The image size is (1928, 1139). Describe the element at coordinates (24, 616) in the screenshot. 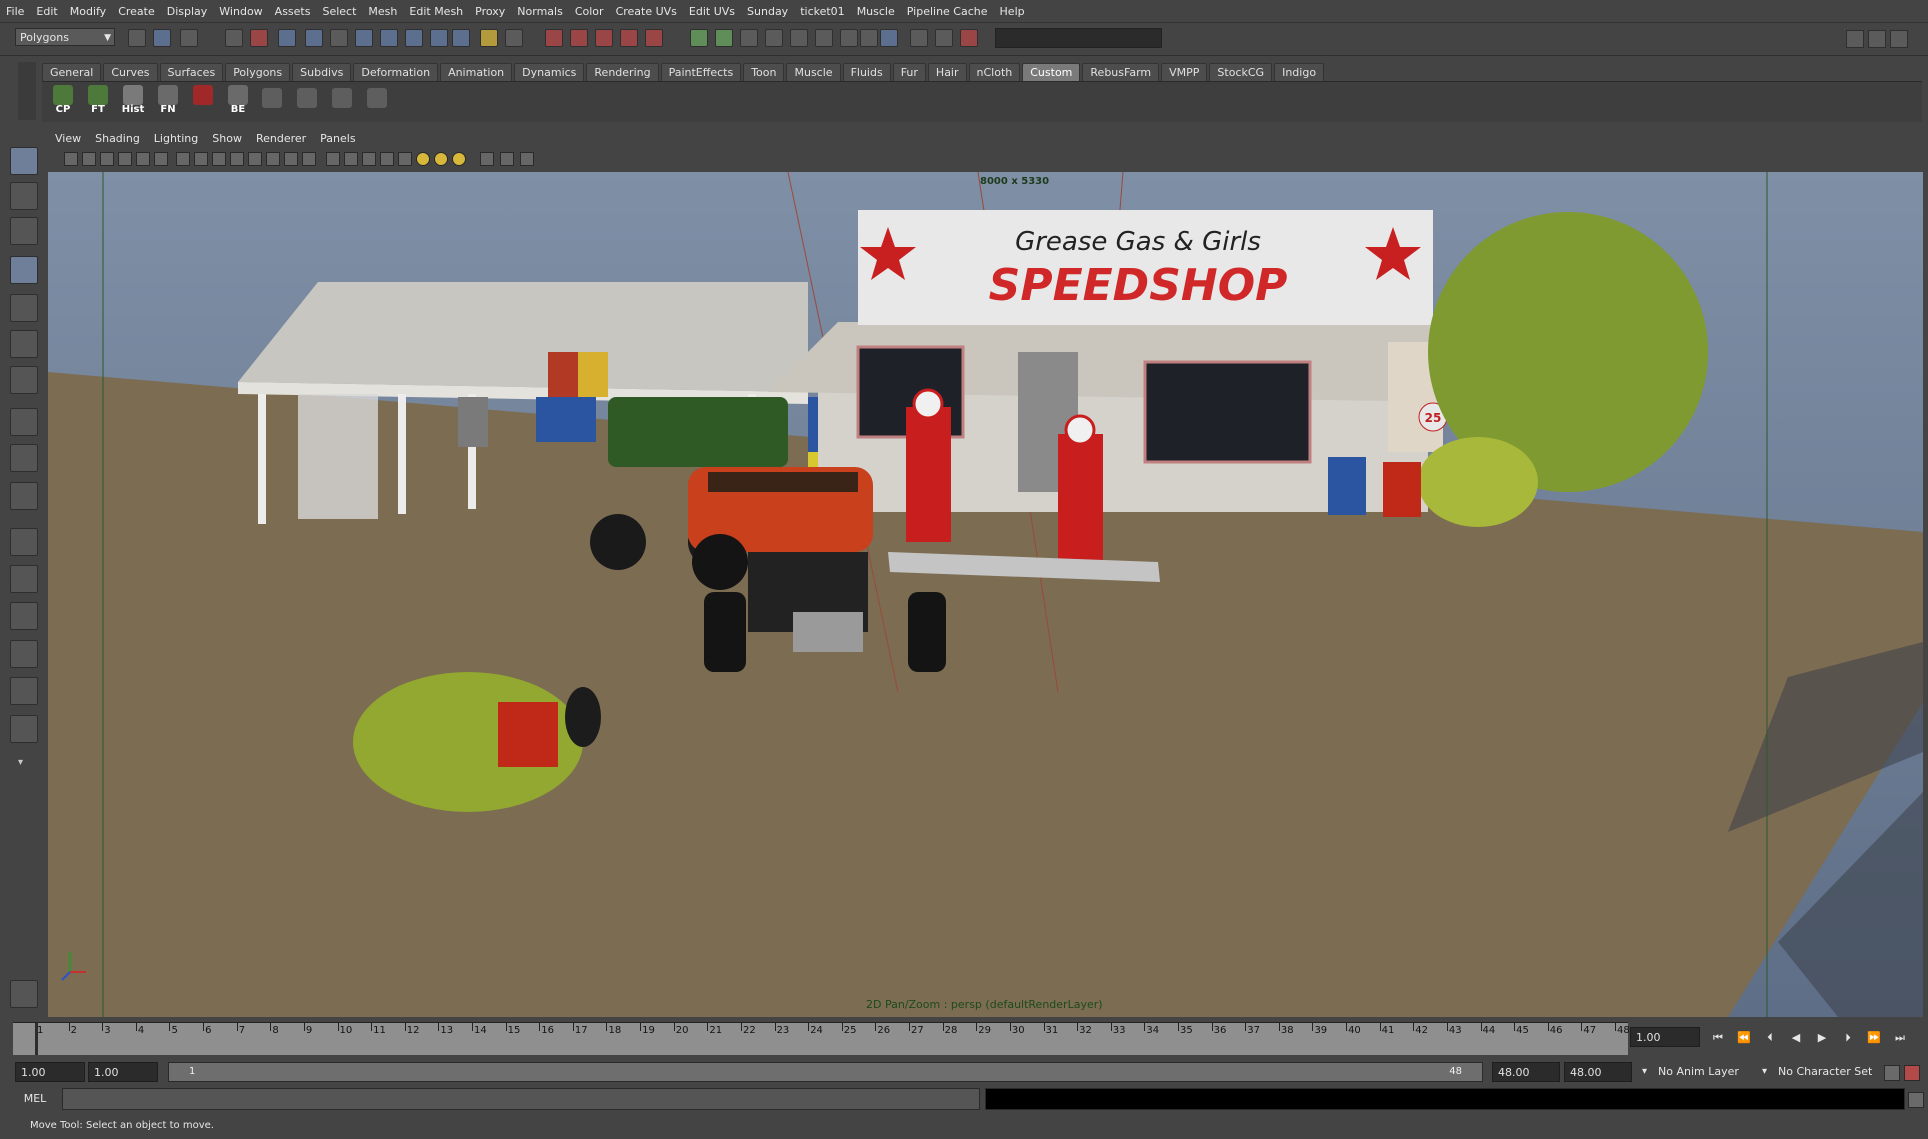

I see `persp-outliner-layout-icon` at that location.